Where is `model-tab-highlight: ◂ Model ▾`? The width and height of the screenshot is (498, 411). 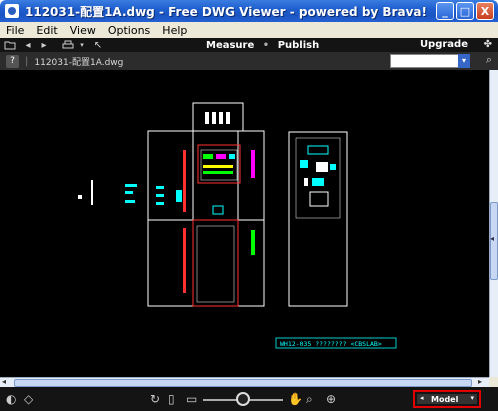
model-tab-highlight: ◂ Model ▾ is located at coordinates (447, 399).